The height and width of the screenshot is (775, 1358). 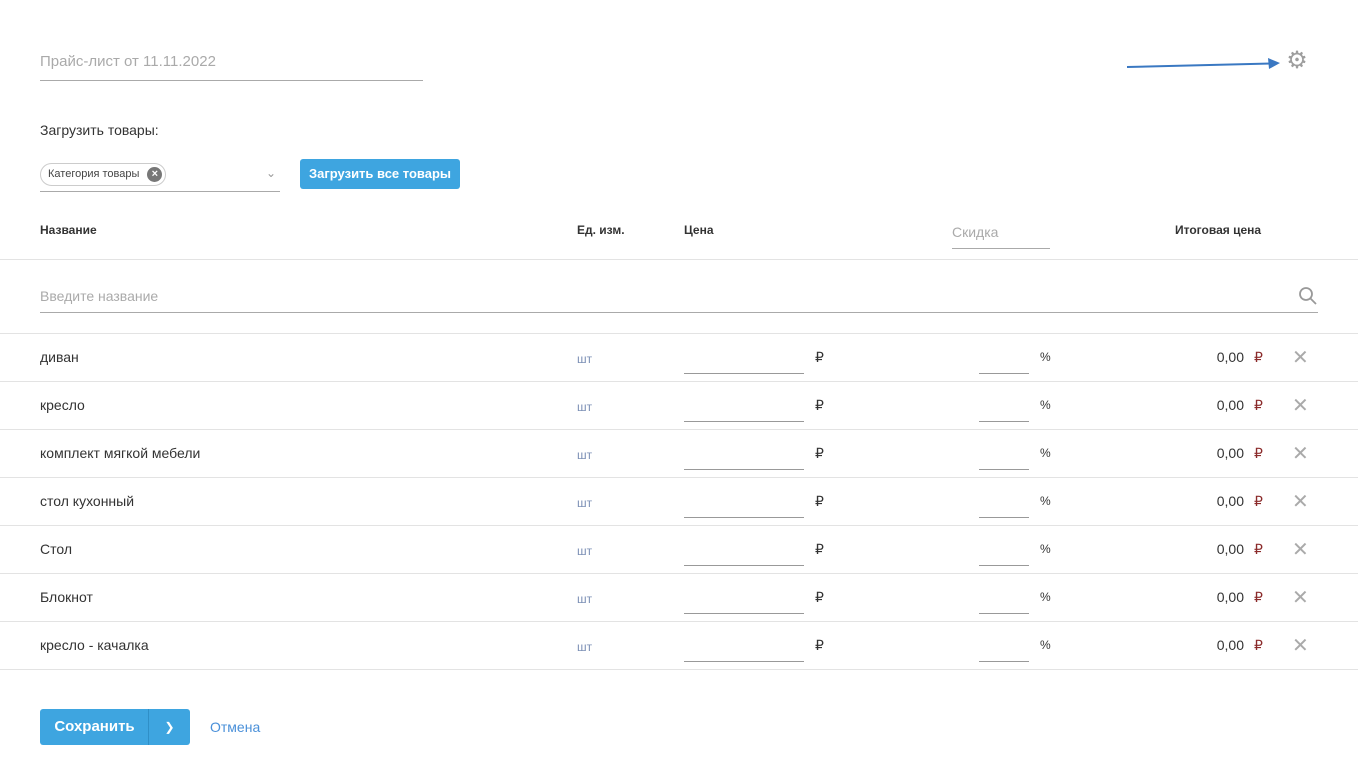 What do you see at coordinates (679, 296) in the screenshot?
I see `search-input: Введите название` at bounding box center [679, 296].